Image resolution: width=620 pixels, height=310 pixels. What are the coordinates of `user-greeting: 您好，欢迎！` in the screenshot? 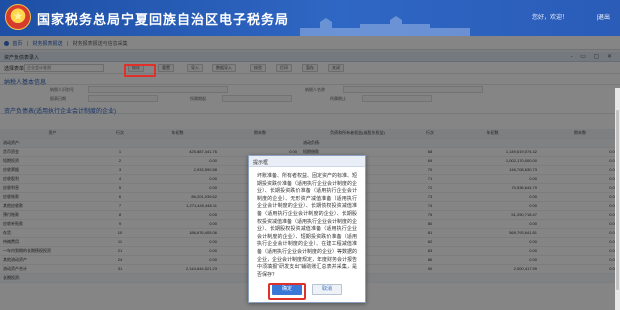 It's located at (550, 16).